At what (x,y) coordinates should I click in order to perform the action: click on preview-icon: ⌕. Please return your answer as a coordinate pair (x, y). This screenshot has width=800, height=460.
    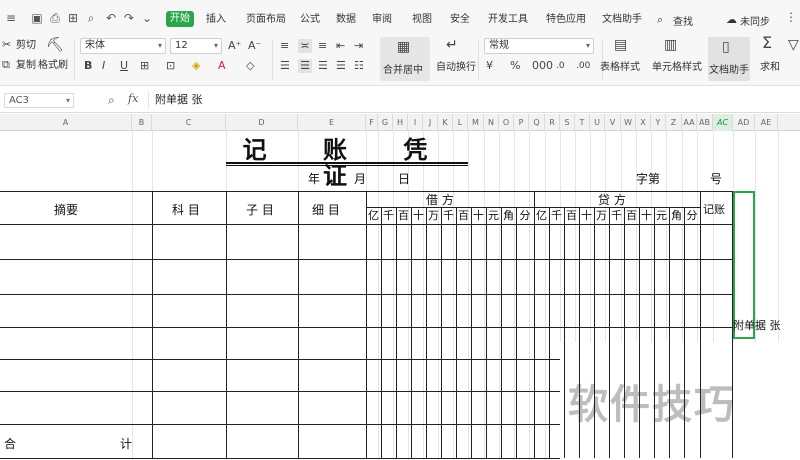
    Looking at the image, I should click on (91, 18).